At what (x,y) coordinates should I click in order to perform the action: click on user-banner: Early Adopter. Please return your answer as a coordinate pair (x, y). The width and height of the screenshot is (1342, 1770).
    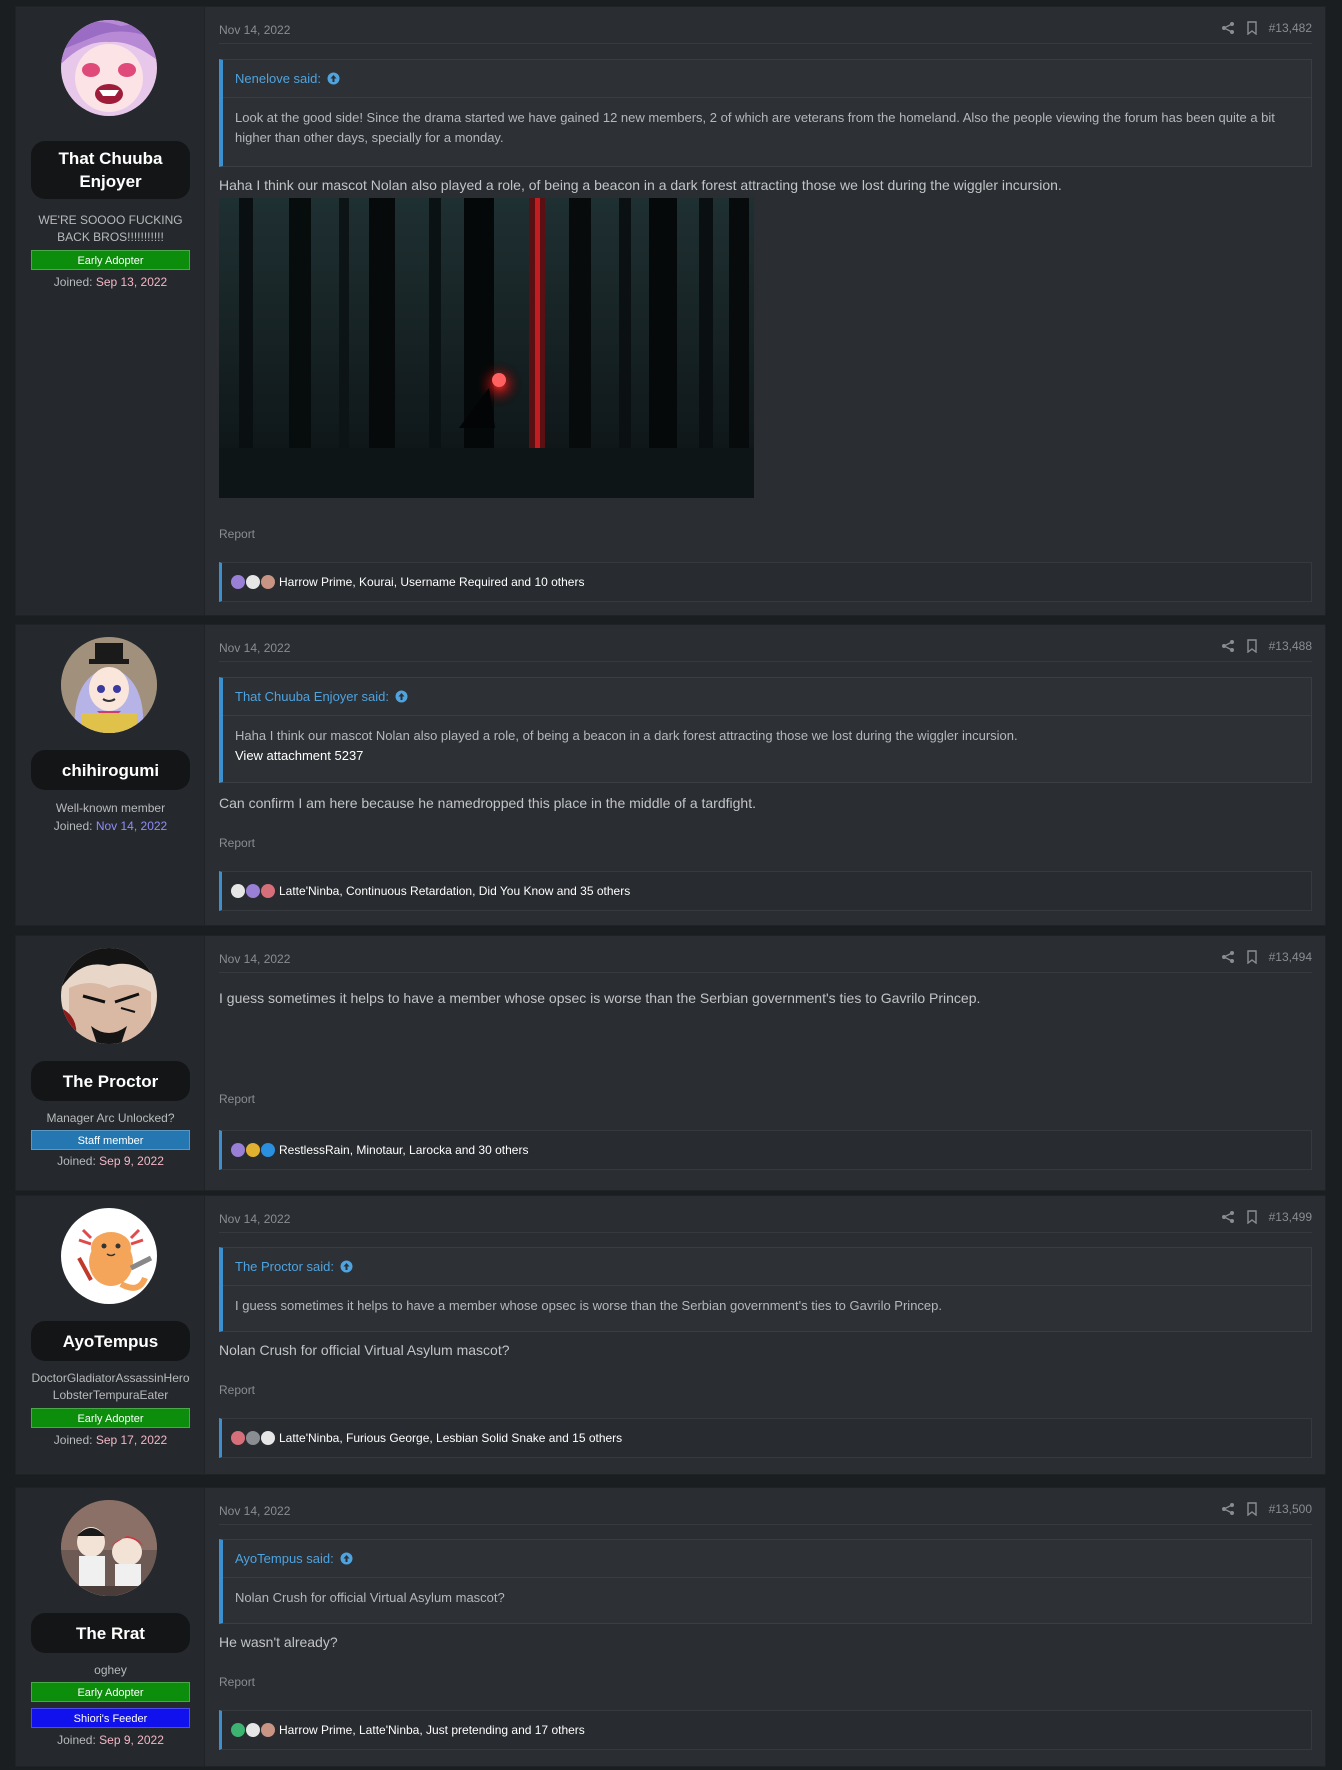
    Looking at the image, I should click on (110, 260).